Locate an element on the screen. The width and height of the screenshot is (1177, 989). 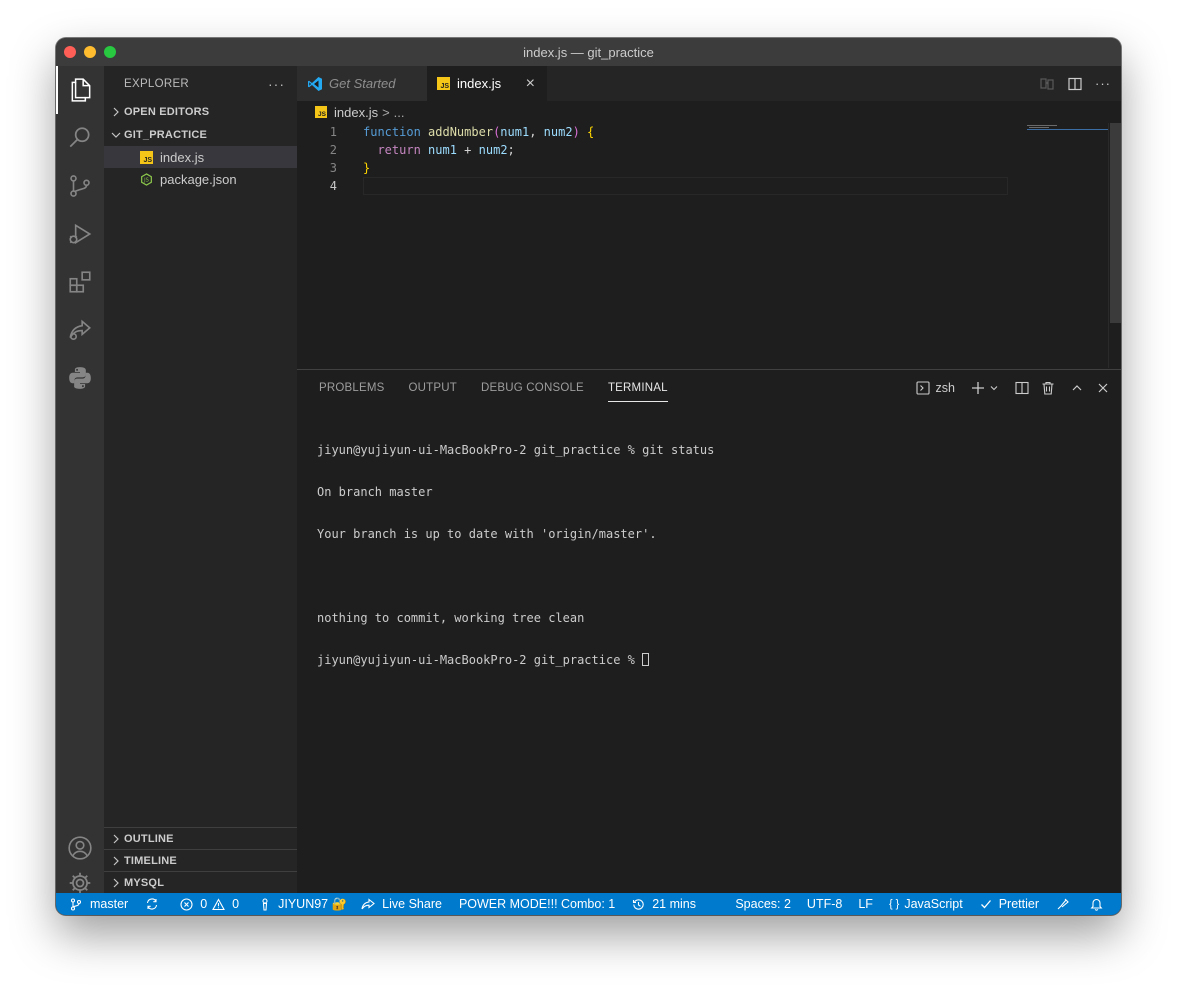
terminal-icon is located at coordinates (922, 388).